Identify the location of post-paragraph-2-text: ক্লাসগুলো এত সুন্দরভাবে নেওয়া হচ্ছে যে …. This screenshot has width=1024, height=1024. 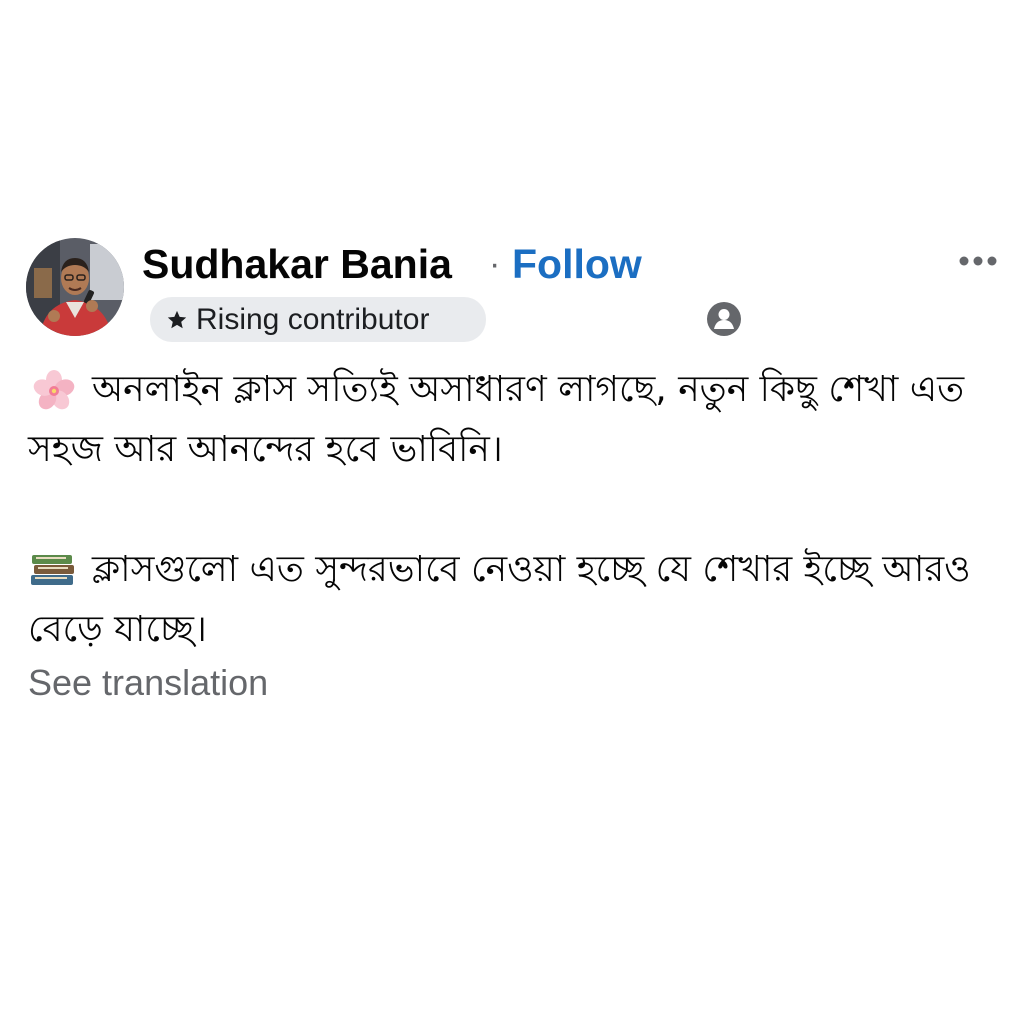
(499, 599).